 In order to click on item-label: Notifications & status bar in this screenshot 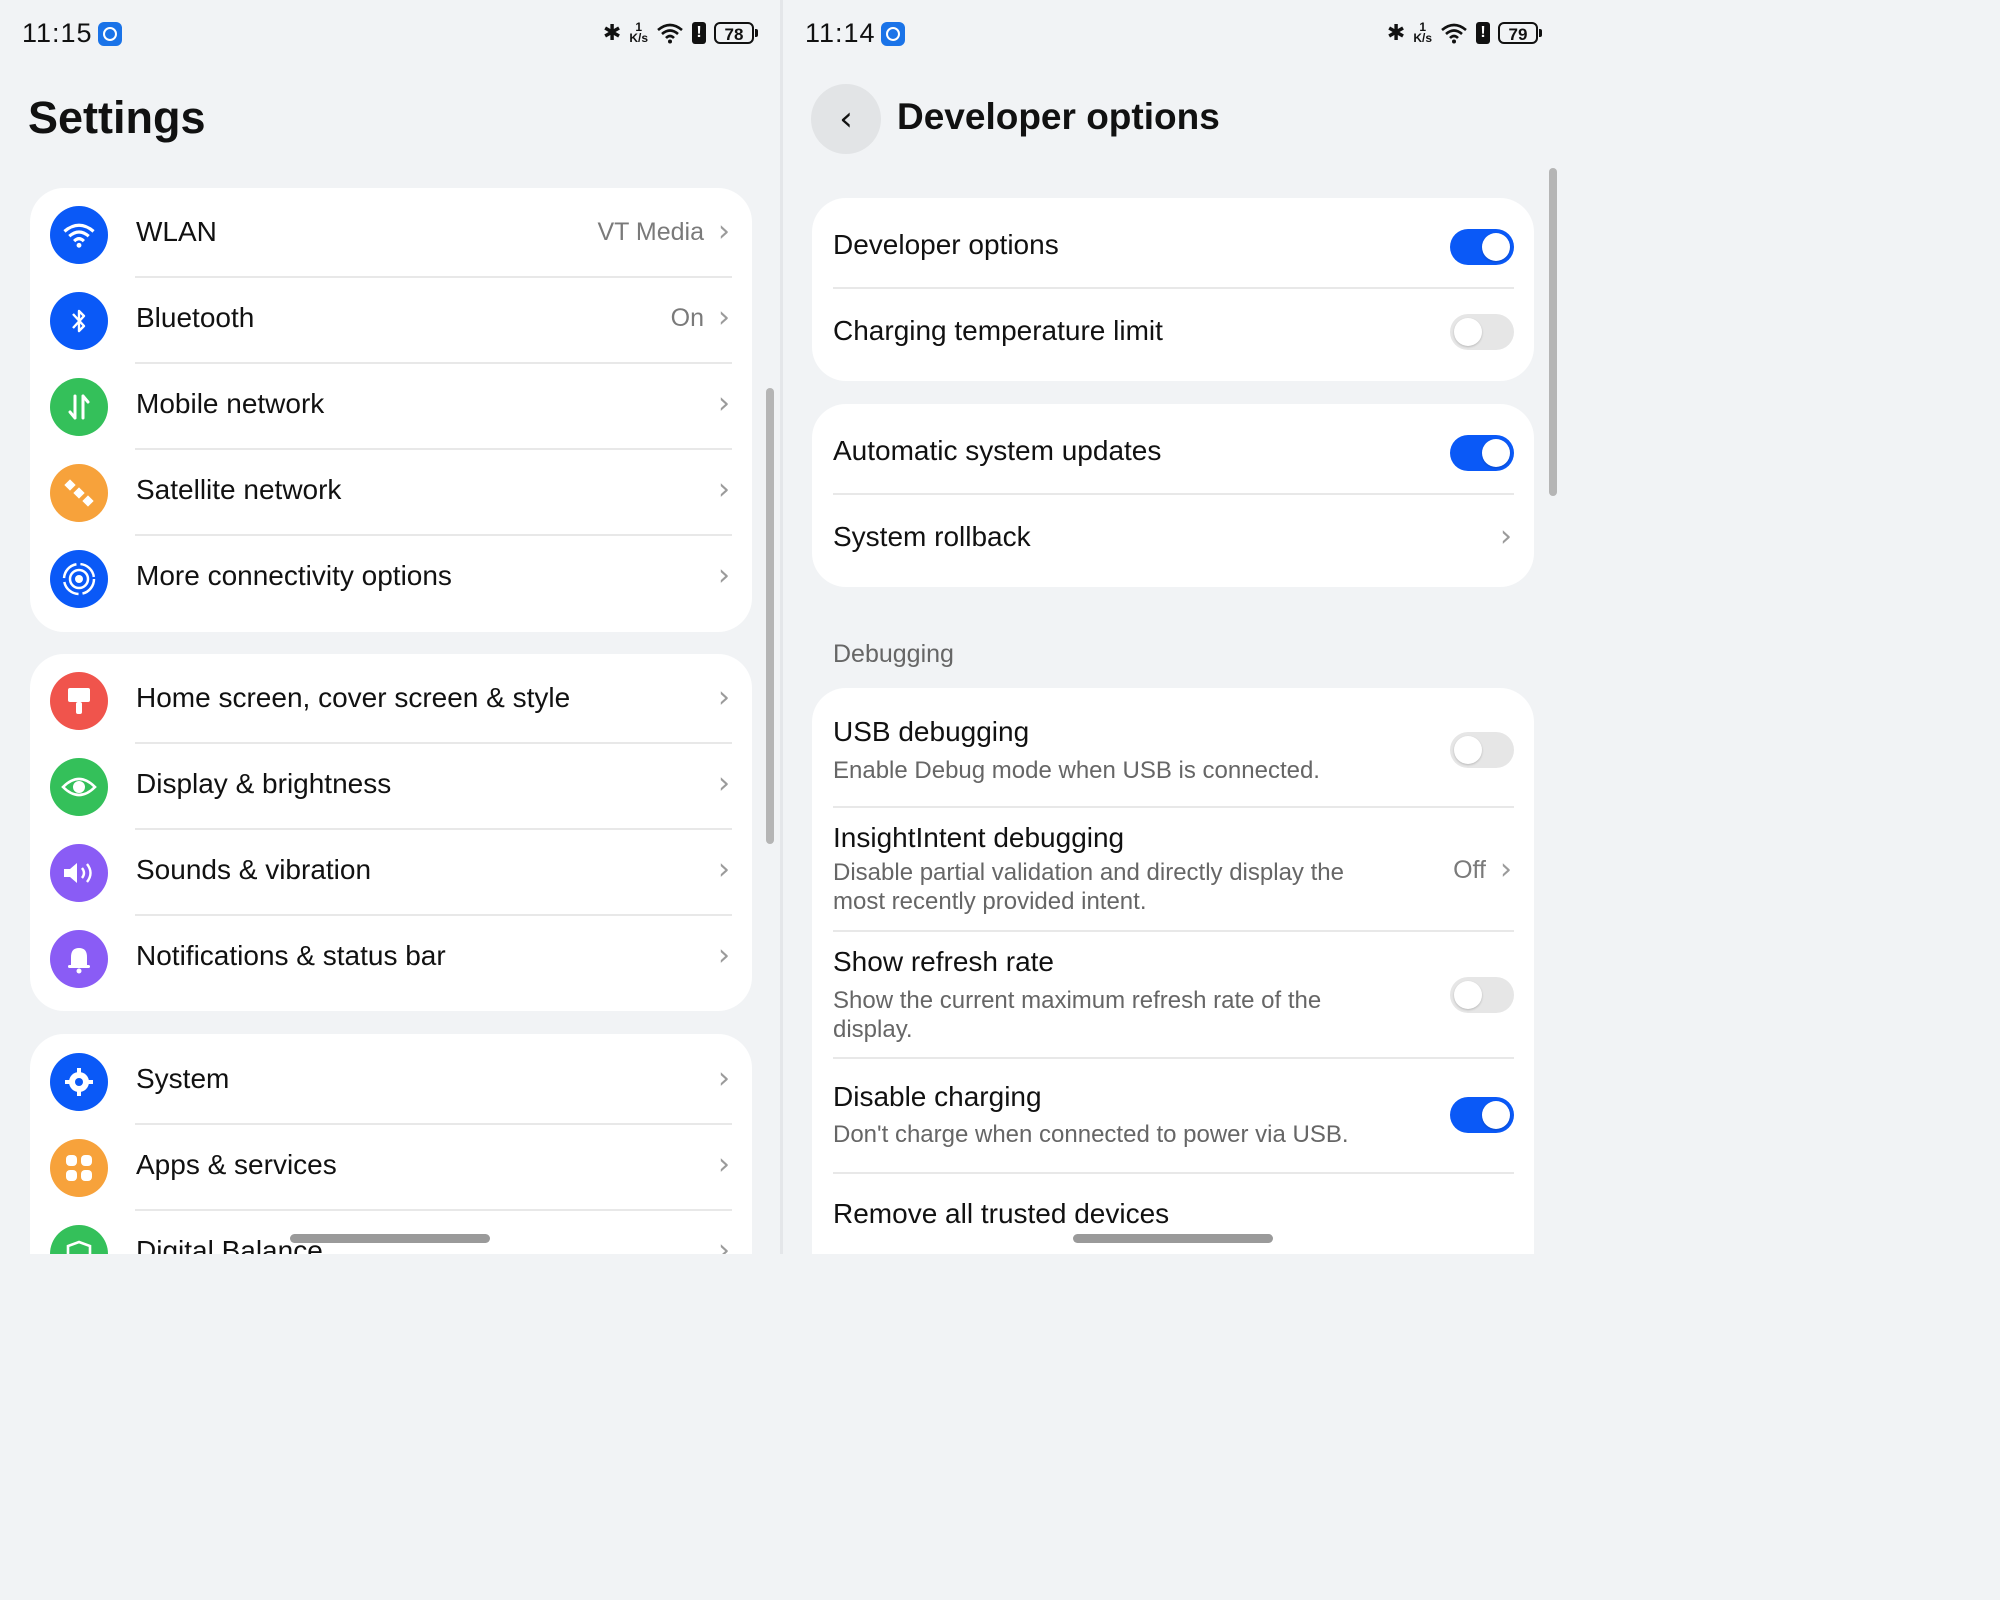, I will do `click(291, 955)`.